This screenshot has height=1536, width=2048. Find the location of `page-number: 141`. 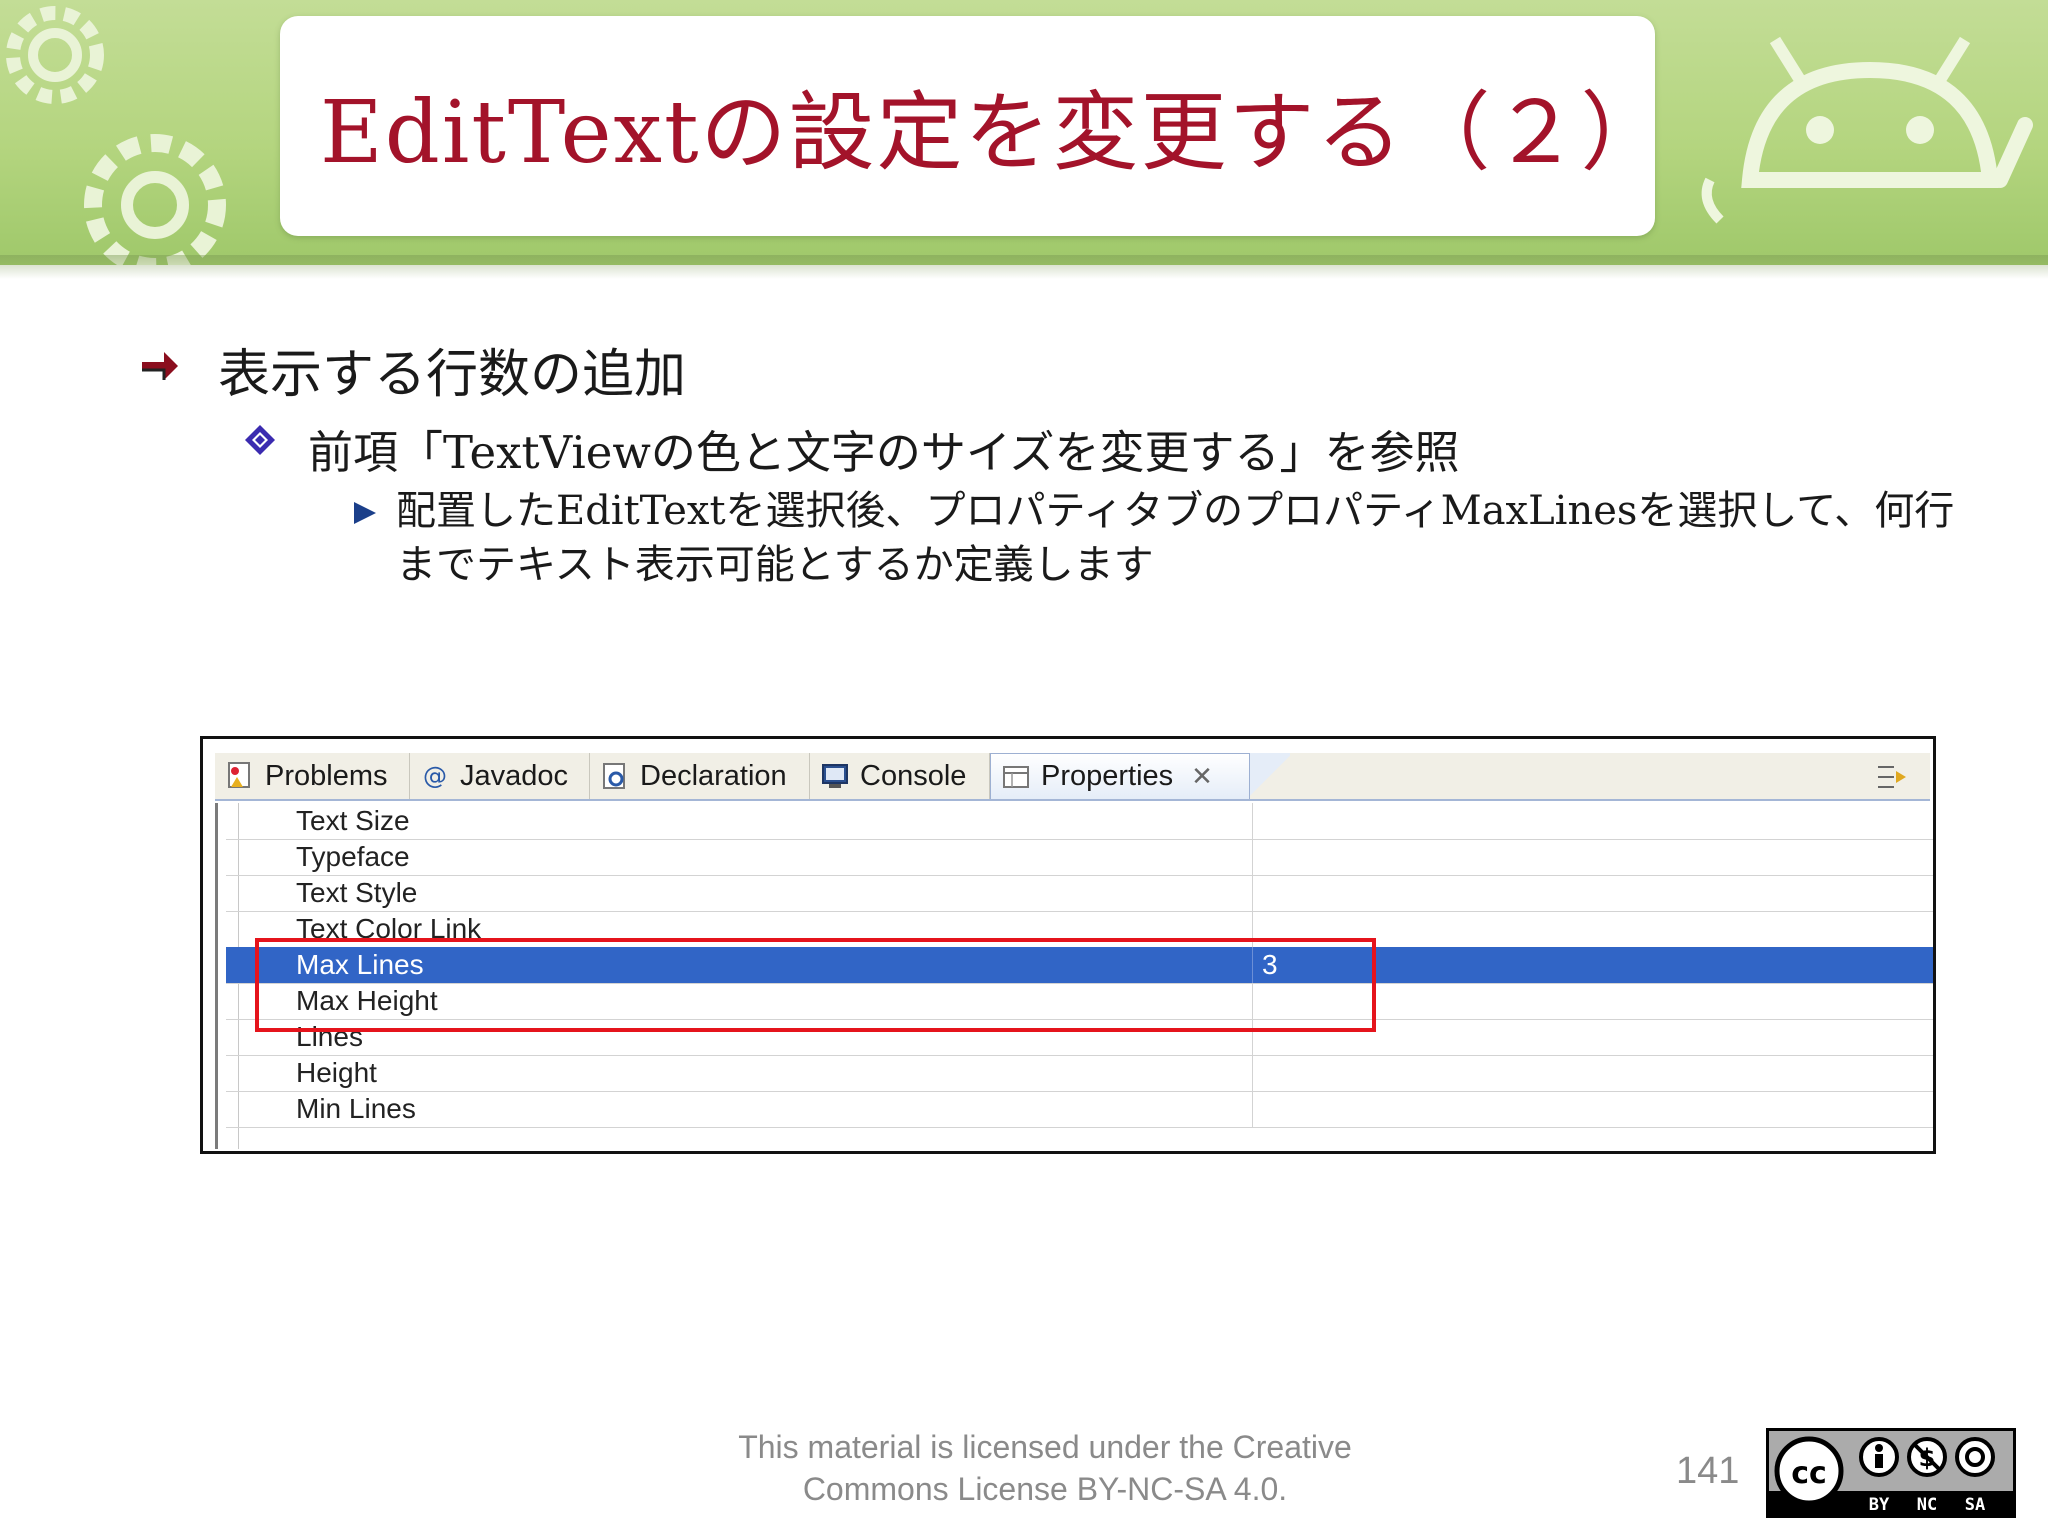

page-number: 141 is located at coordinates (1708, 1471).